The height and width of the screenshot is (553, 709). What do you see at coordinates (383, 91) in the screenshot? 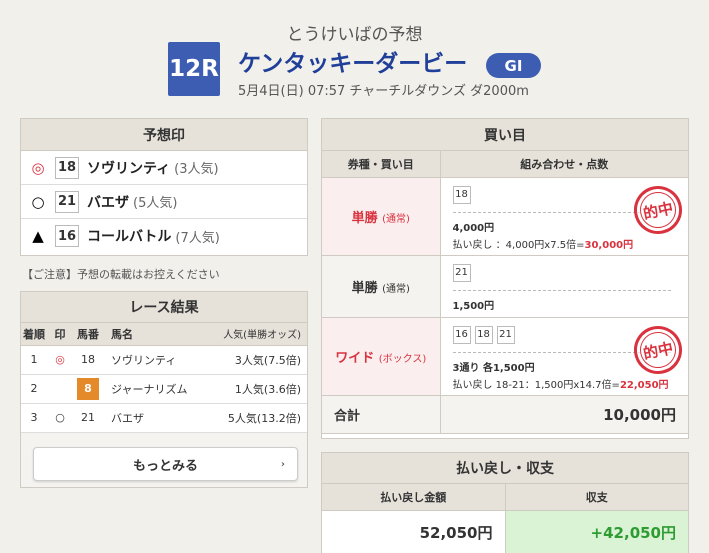
I see `race-info: 5月4日(日) 07:57 チャーチルダウンズ ダ2000m` at bounding box center [383, 91].